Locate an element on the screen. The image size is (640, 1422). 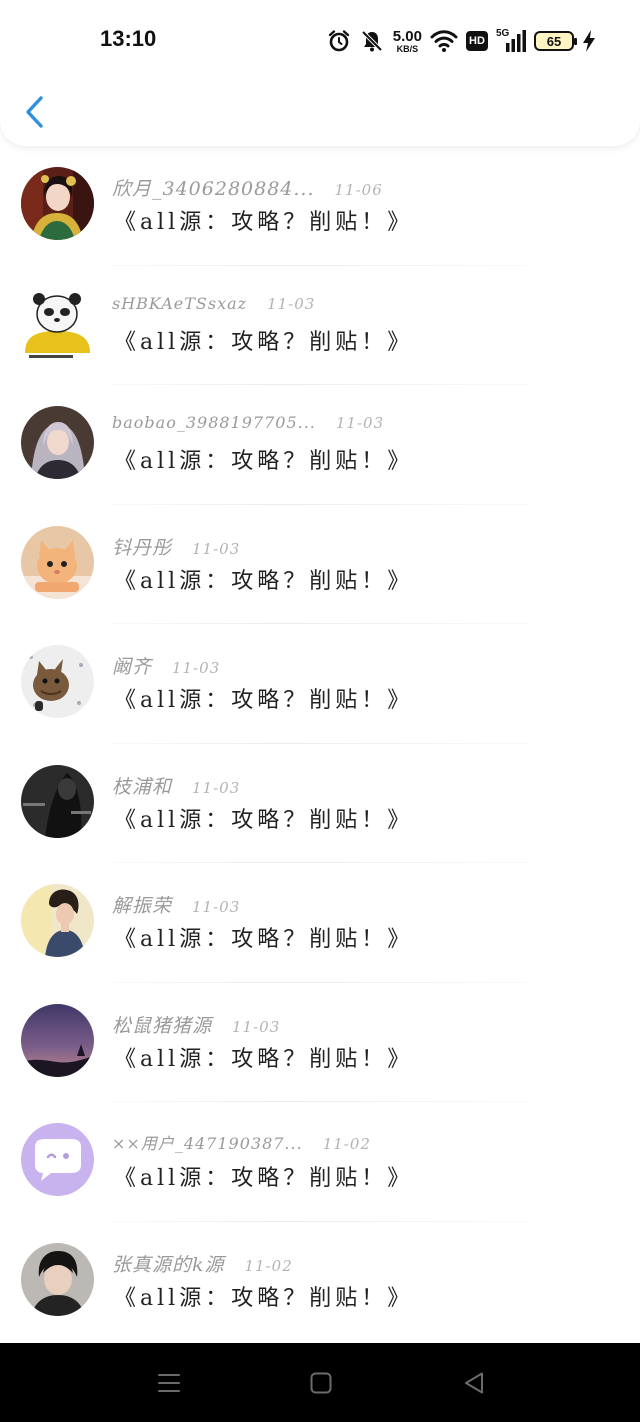
username: 枝浦和 is located at coordinates (142, 785).